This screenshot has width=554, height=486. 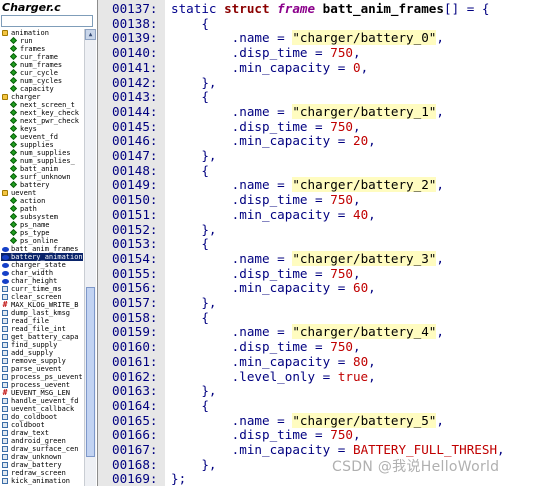 What do you see at coordinates (326, 390) in the screenshot?
I see `code-line: 00163: },` at bounding box center [326, 390].